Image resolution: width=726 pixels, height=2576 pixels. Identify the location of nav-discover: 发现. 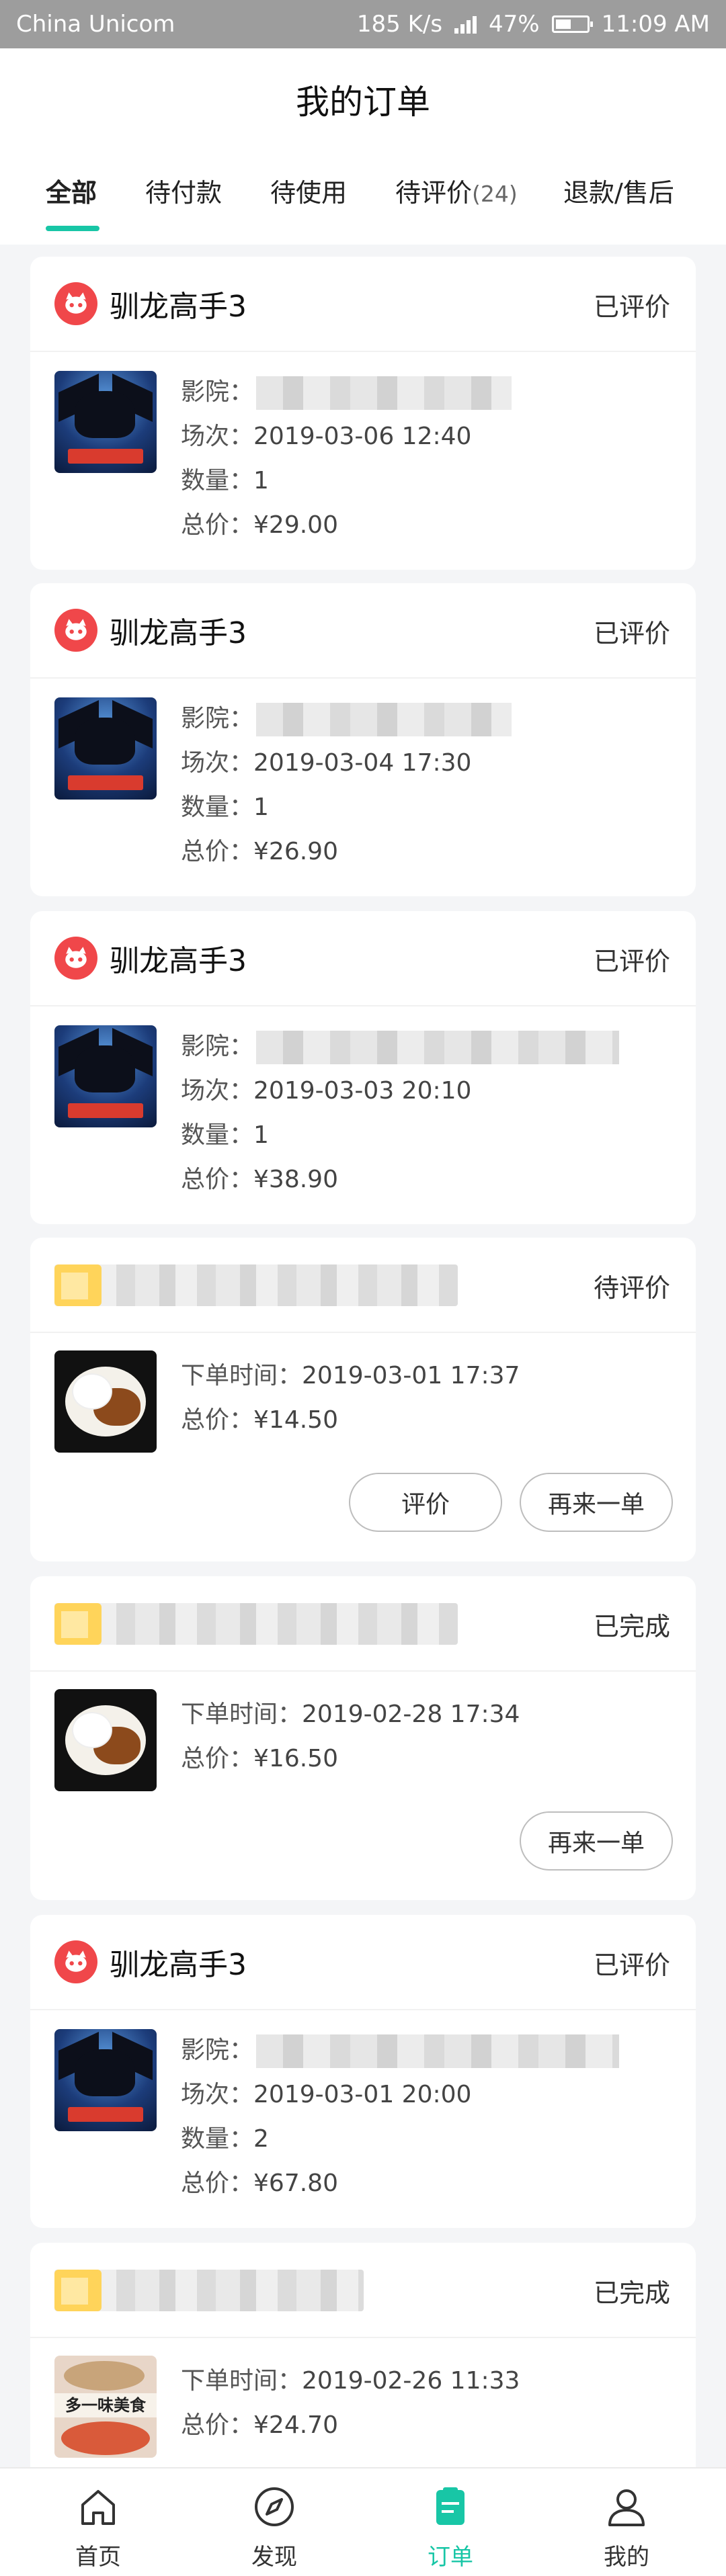
(274, 2522).